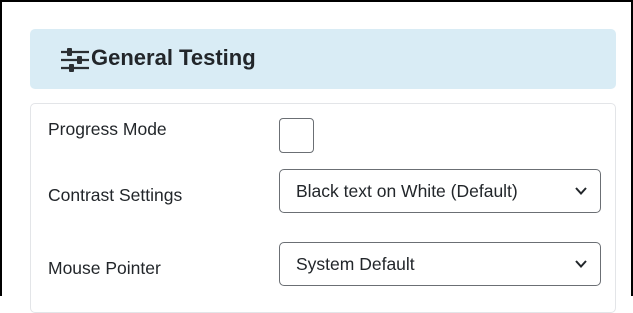  Describe the element at coordinates (104, 268) in the screenshot. I see `mouse-pointer-label: Mouse Pointer` at that location.